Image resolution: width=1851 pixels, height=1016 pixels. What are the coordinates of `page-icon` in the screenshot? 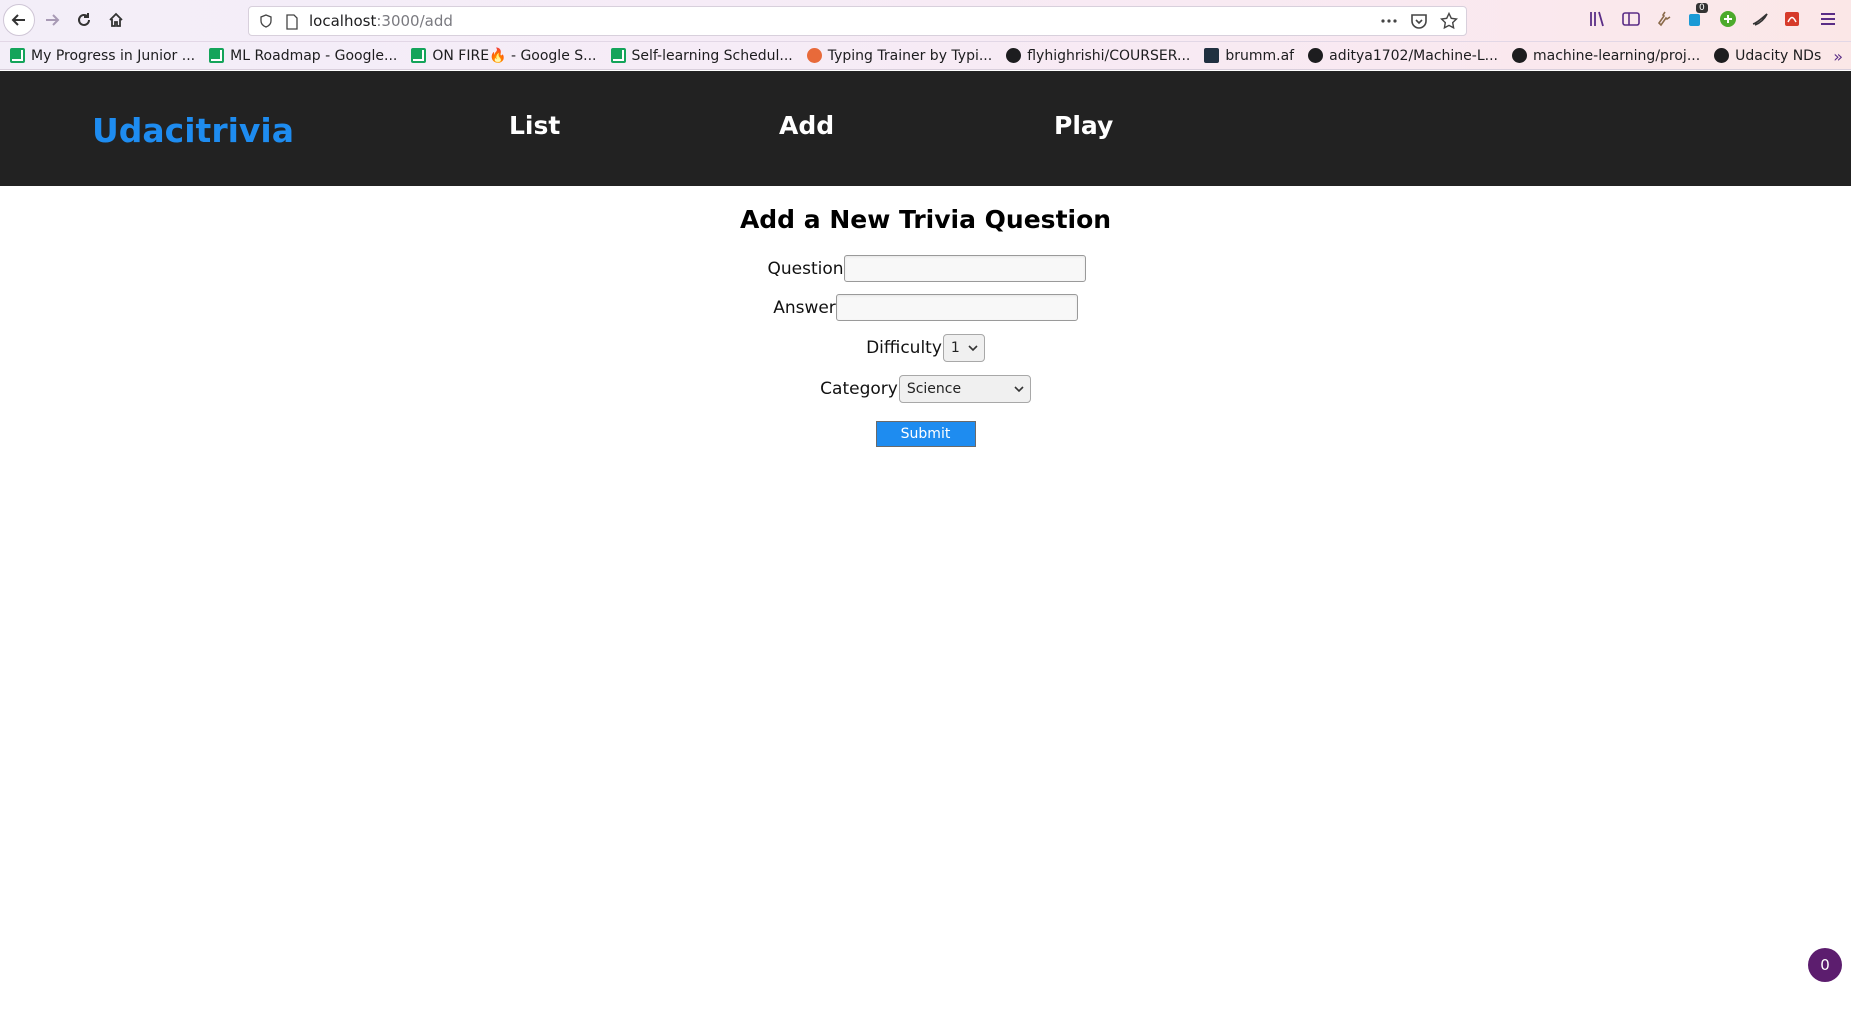 It's located at (292, 22).